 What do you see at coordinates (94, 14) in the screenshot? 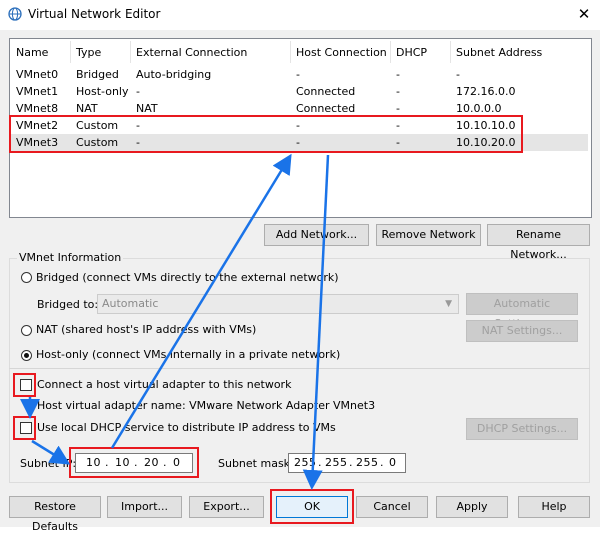
I see `window-title: Virtual Network Editor` at bounding box center [94, 14].